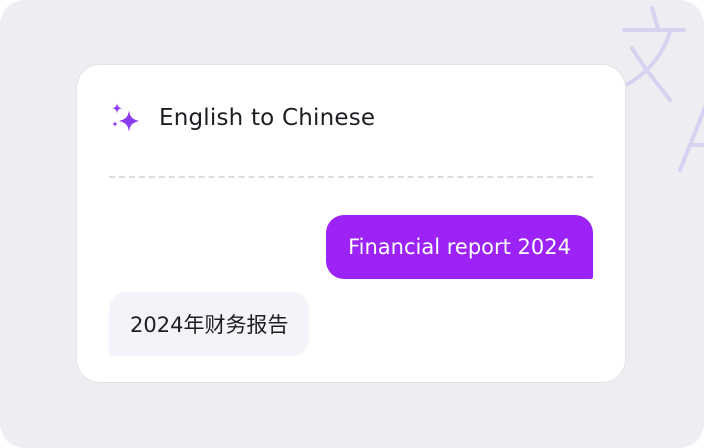  Describe the element at coordinates (209, 324) in the screenshot. I see `translated-text-bubble: 2024年财务报告` at that location.